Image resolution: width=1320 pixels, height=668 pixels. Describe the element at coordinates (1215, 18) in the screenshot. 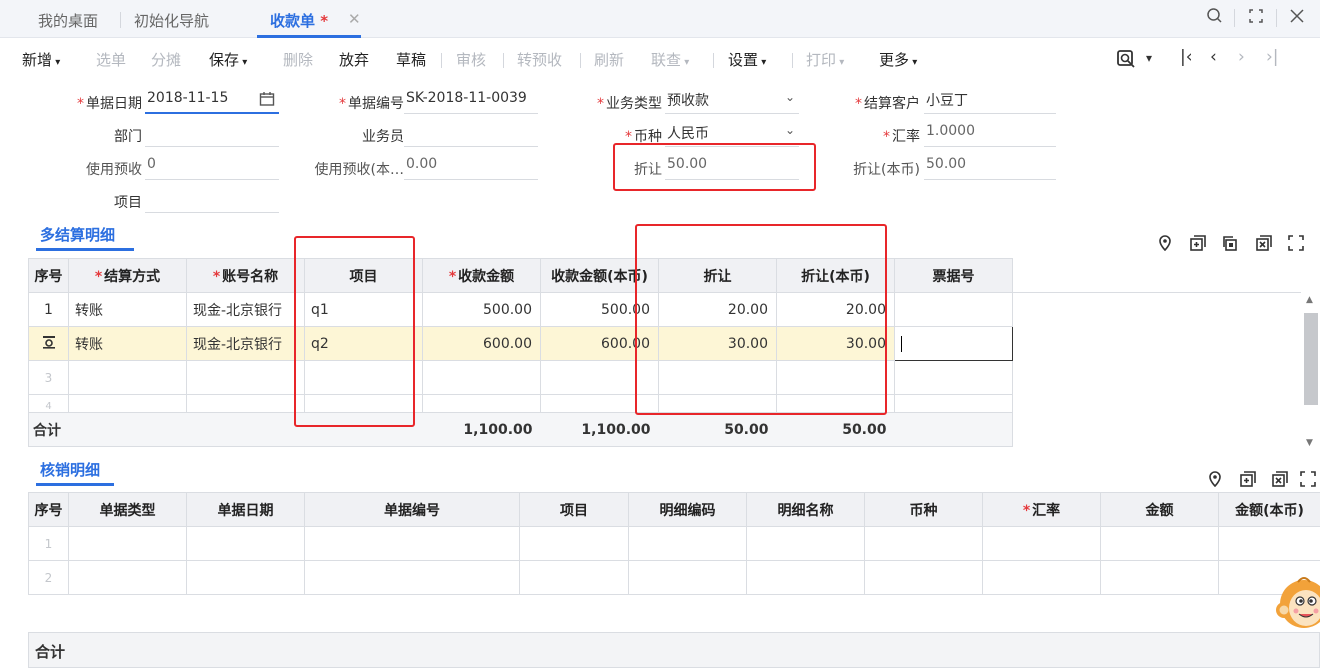

I see `search-icon` at that location.